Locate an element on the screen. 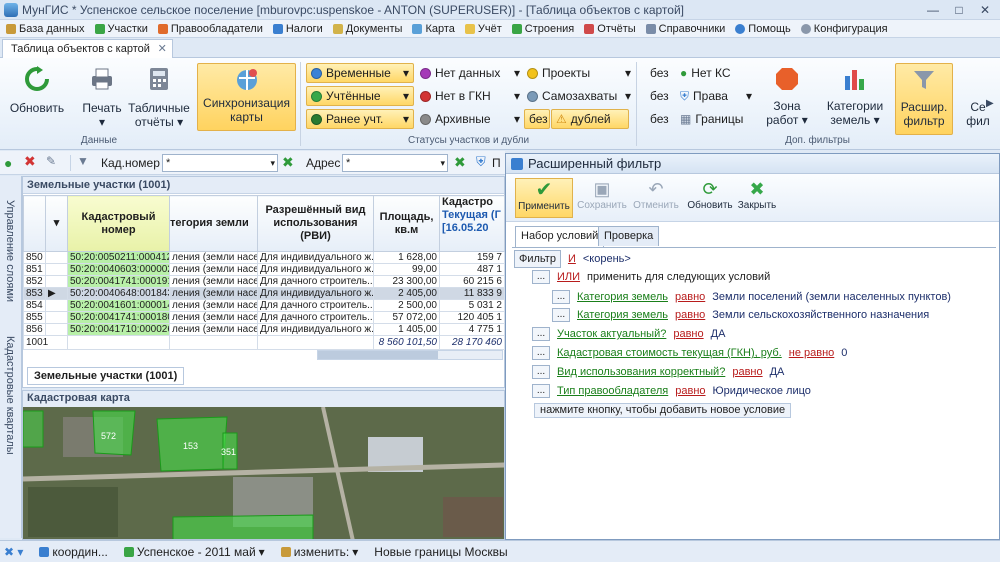  cad-number-header: Кадастровый номер is located at coordinates (118, 223).